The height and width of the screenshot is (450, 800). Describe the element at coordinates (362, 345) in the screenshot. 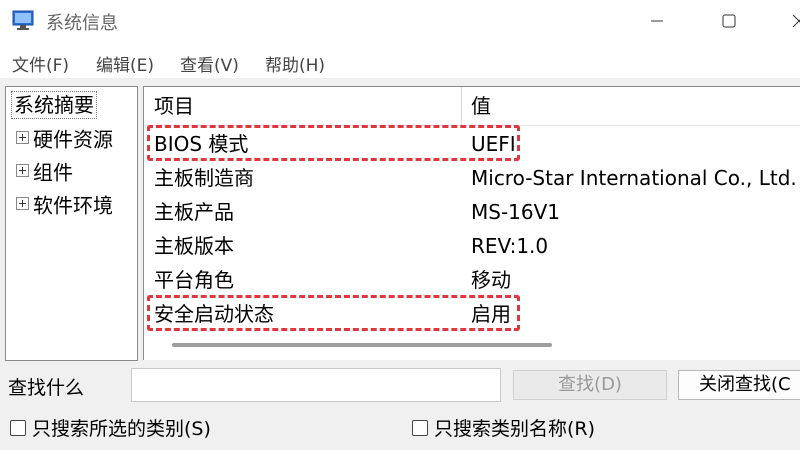

I see `horizontal-scrollbar` at that location.